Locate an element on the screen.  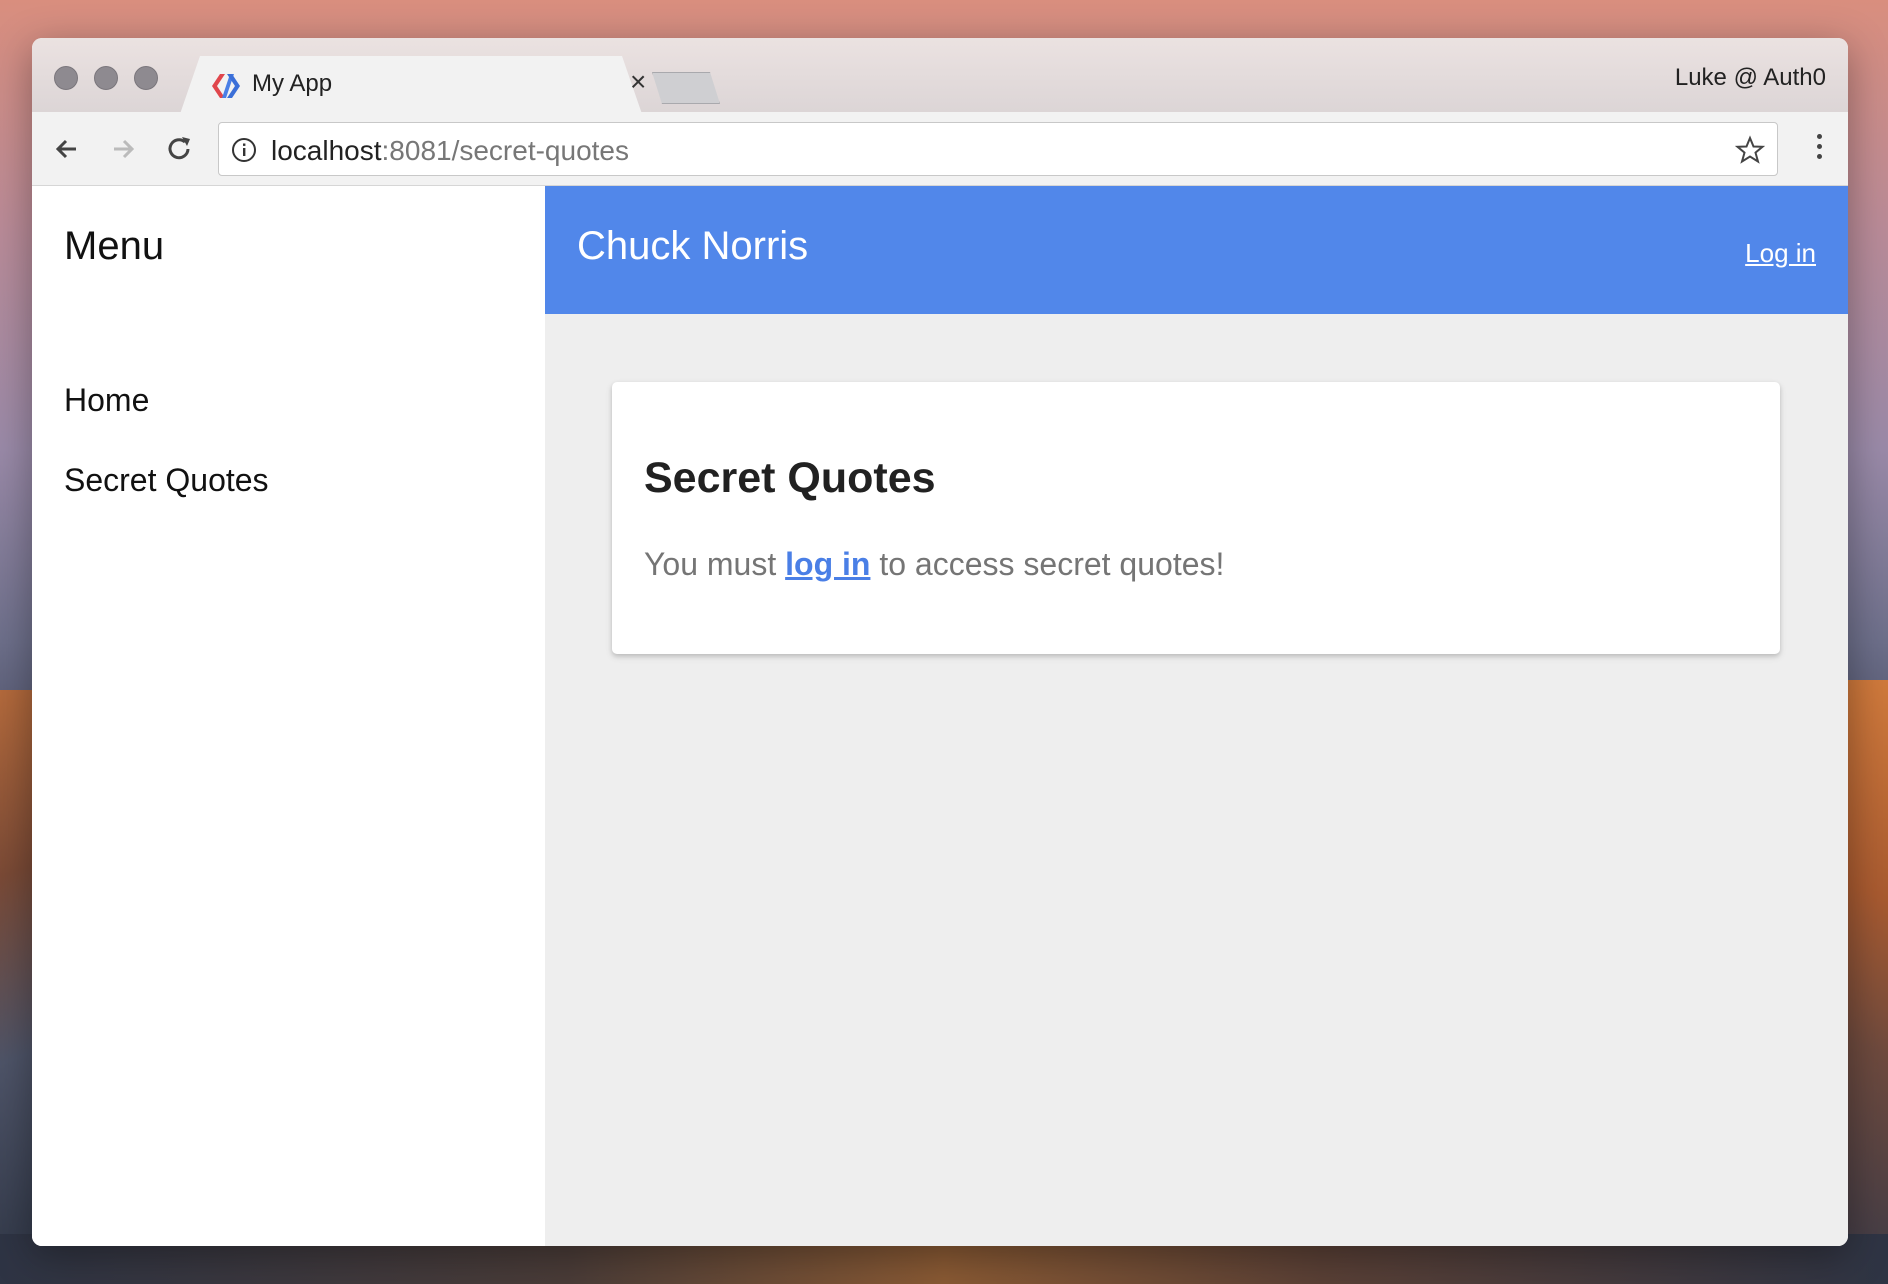
back-arrow-icon is located at coordinates (67, 149).